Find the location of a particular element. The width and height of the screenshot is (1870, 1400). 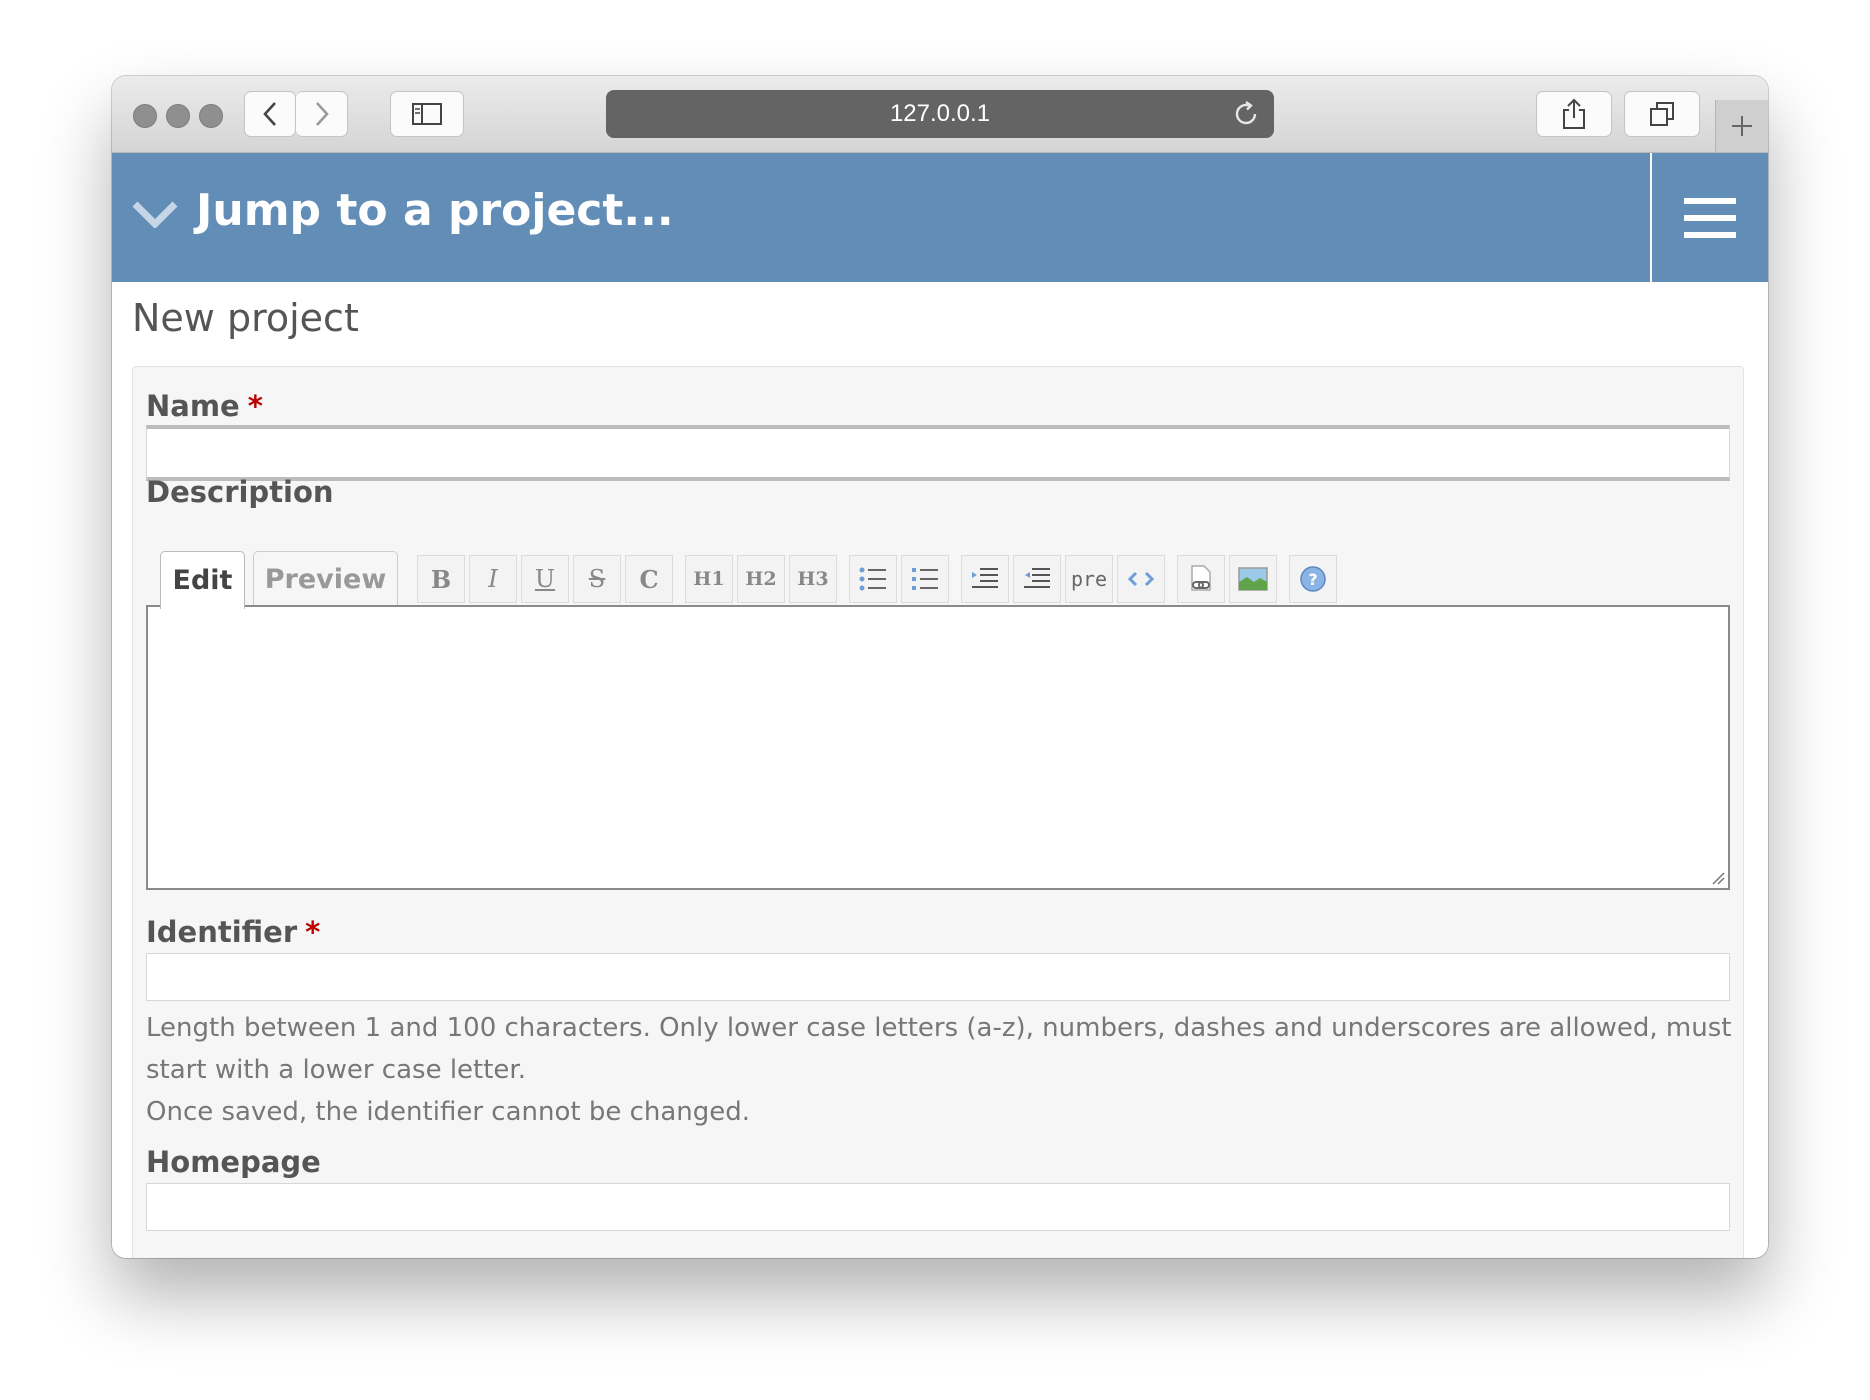

chevron-down-icon is located at coordinates (155, 214).